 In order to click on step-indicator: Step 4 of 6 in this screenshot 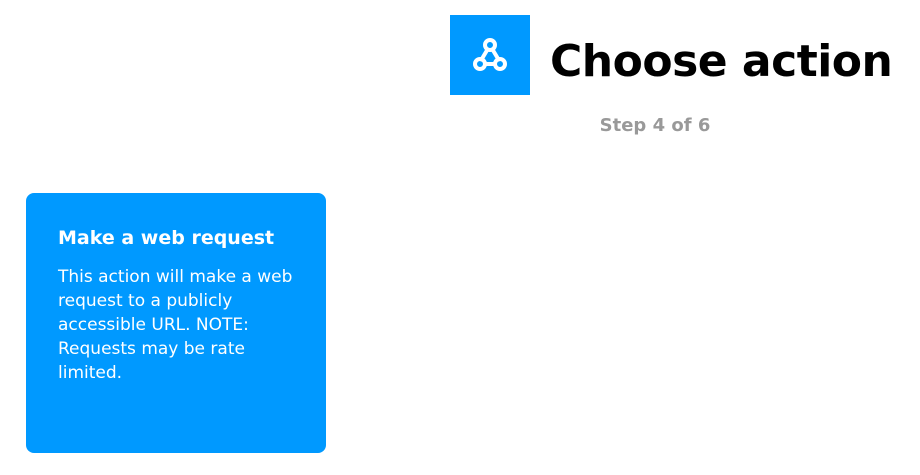, I will do `click(655, 125)`.